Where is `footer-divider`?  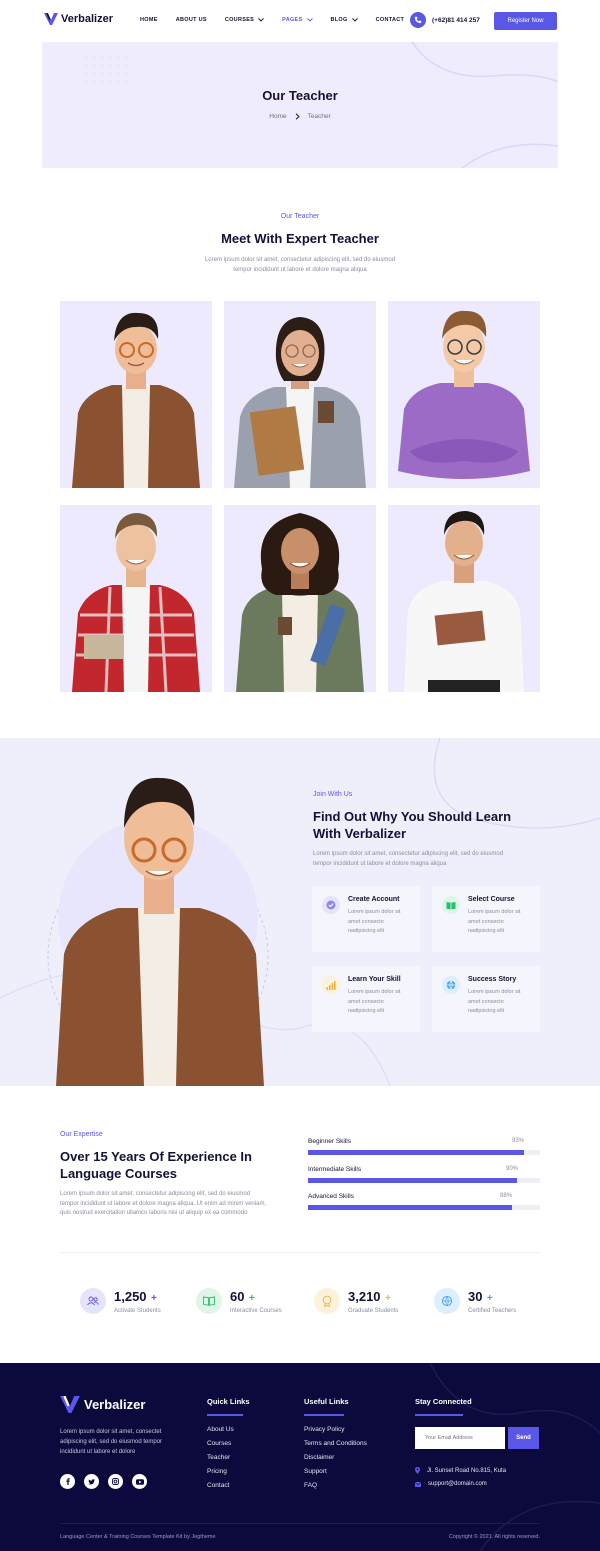
footer-divider is located at coordinates (300, 1523).